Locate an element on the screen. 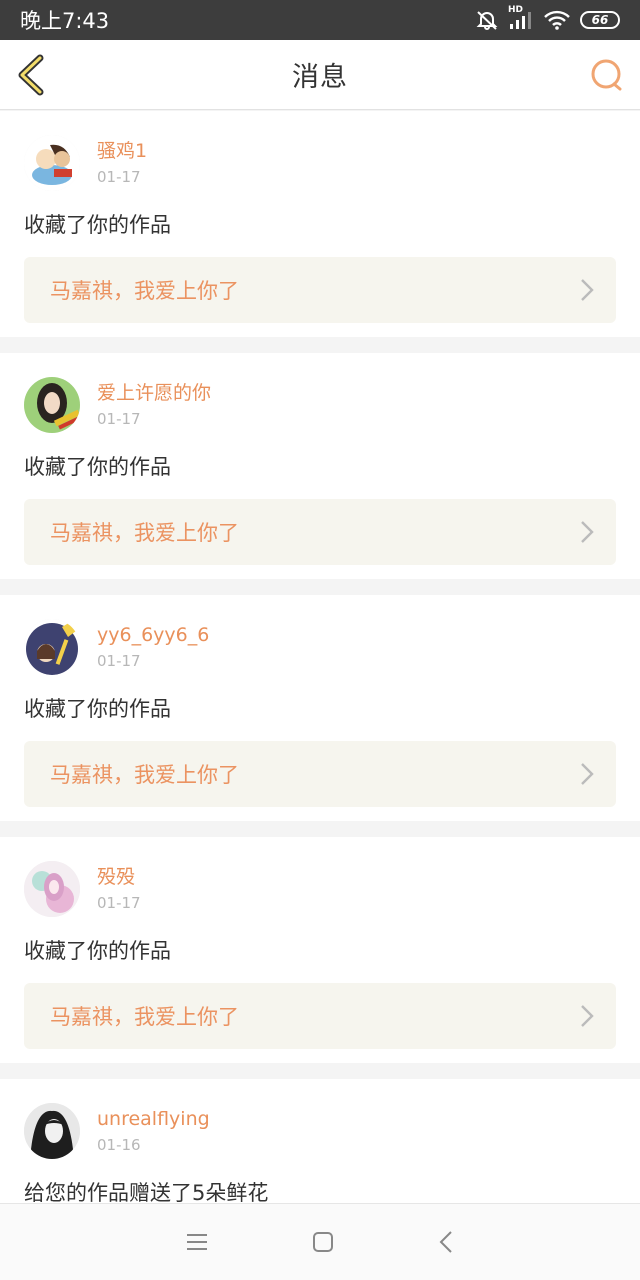 The width and height of the screenshot is (640, 1280). mute-icon is located at coordinates (487, 20).